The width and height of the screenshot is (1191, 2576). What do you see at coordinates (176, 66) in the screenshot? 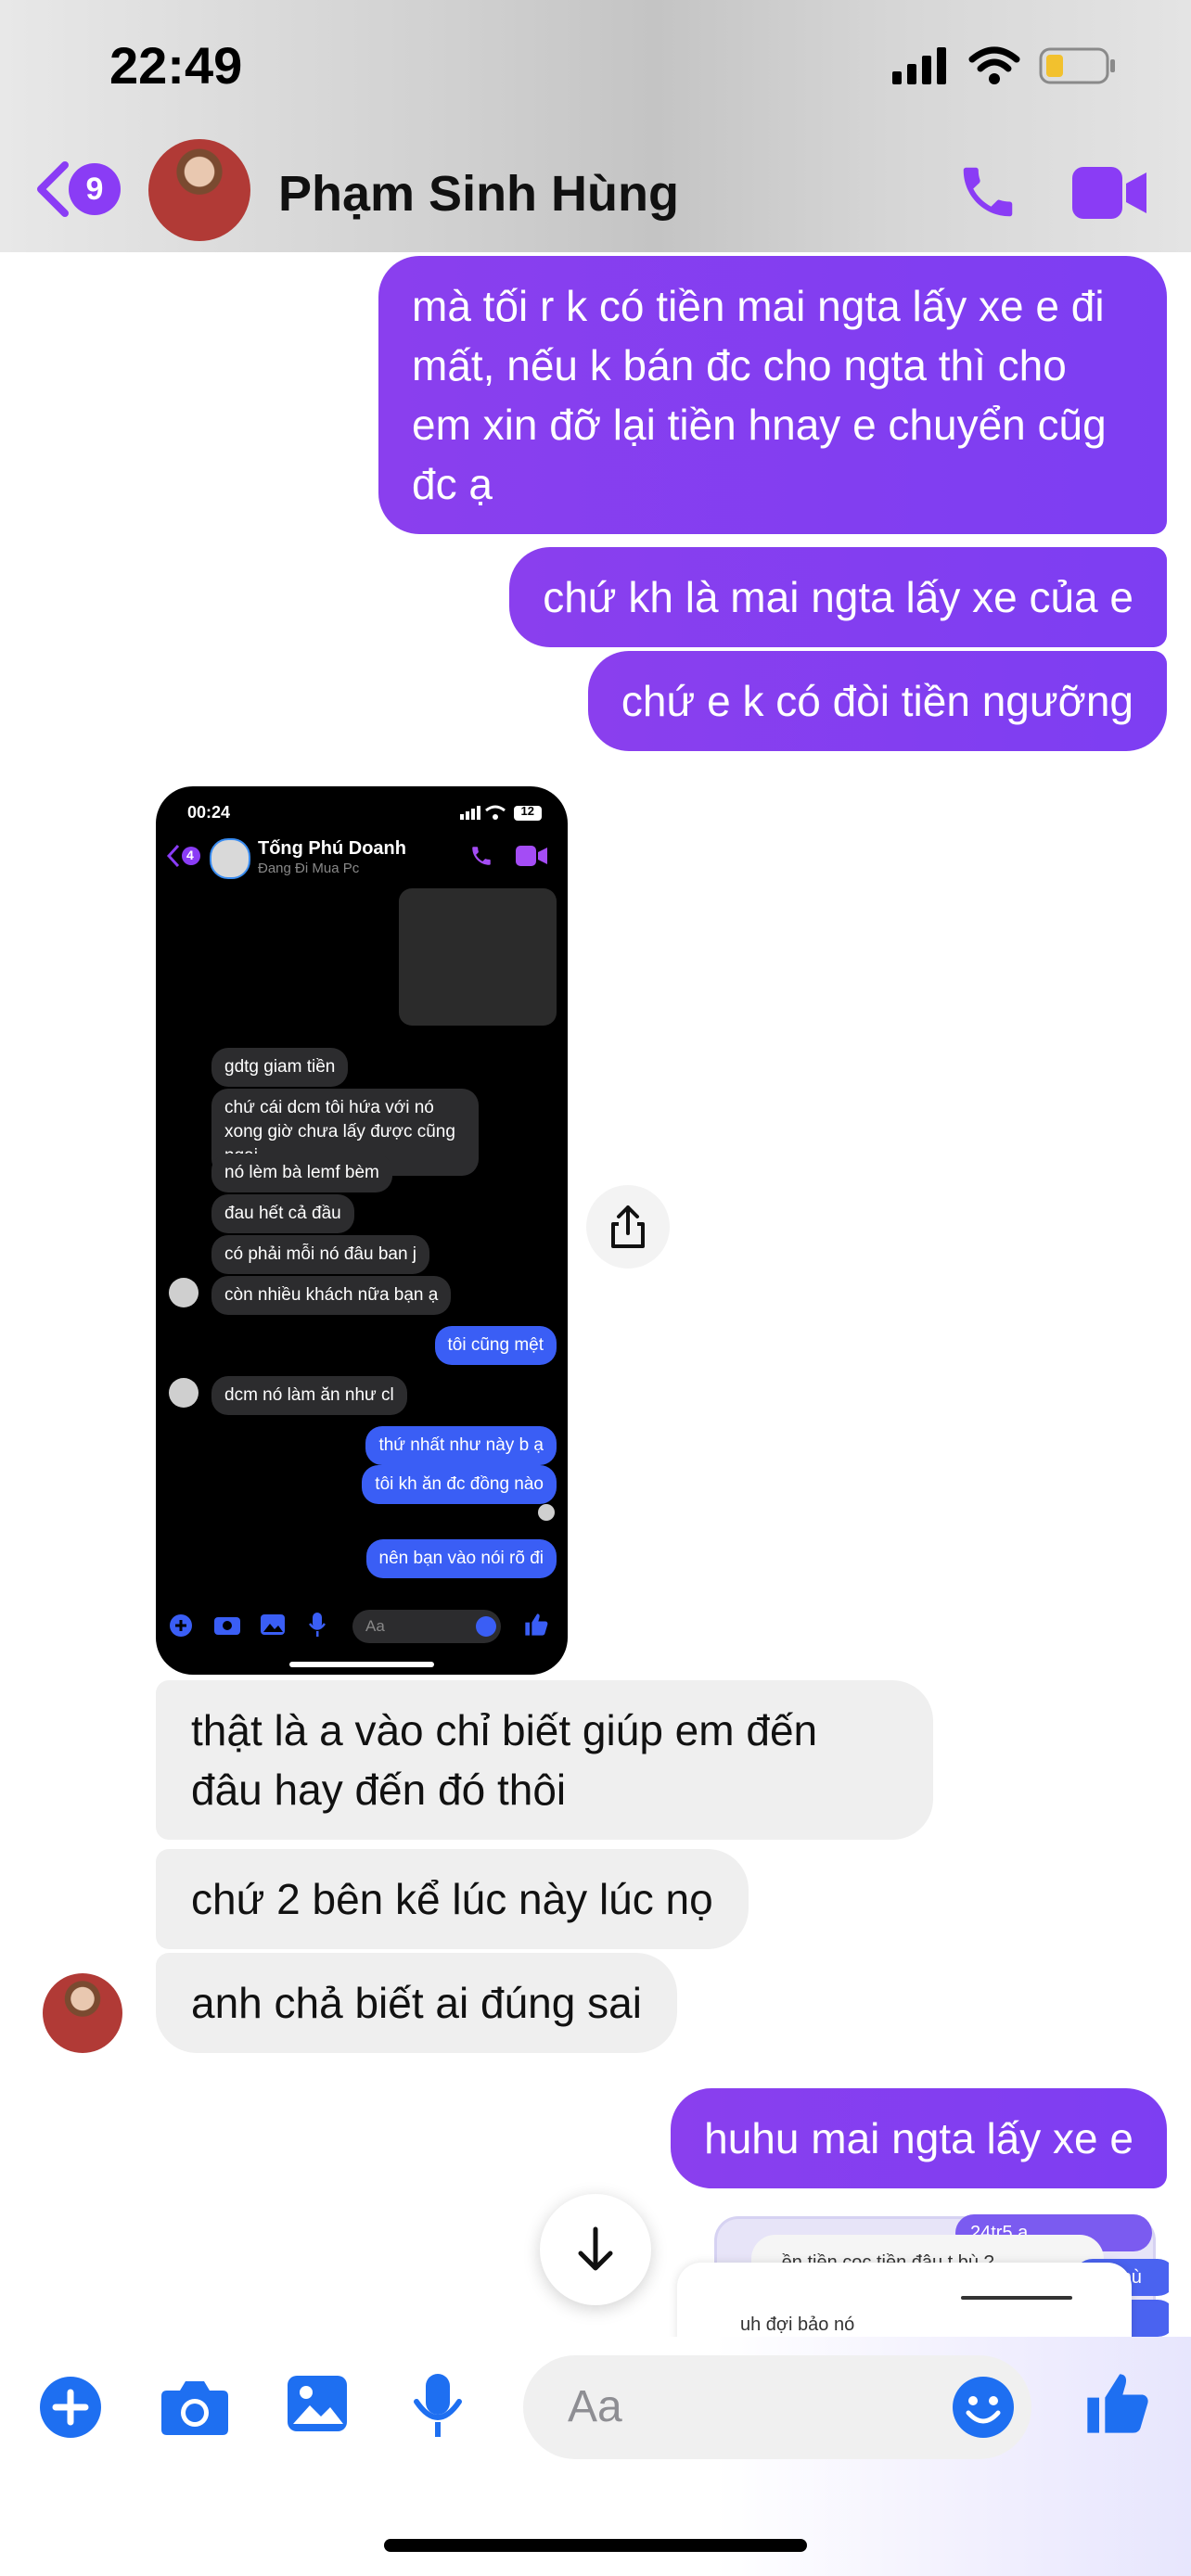
I see `status-time: 22:49` at bounding box center [176, 66].